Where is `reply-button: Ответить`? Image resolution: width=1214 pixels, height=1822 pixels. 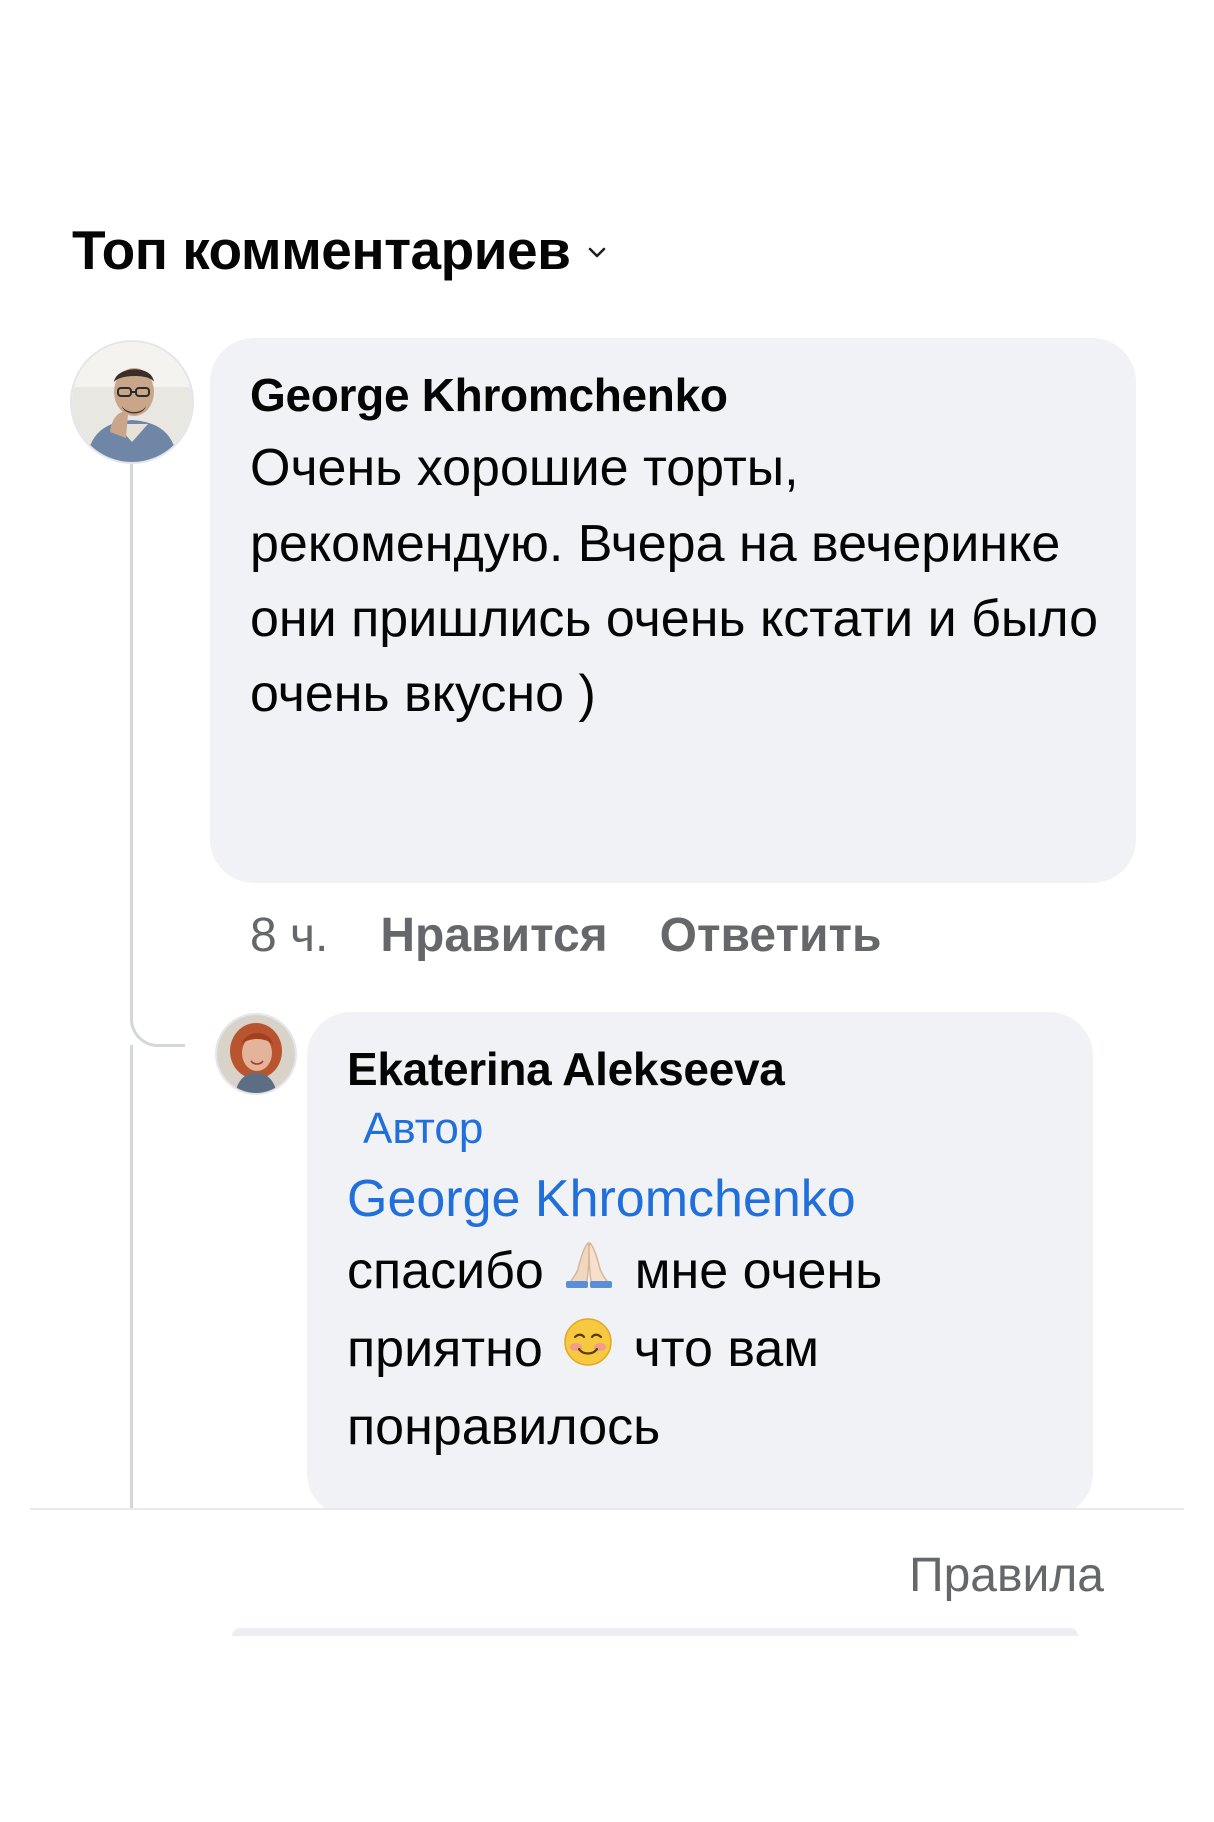 reply-button: Ответить is located at coordinates (771, 935).